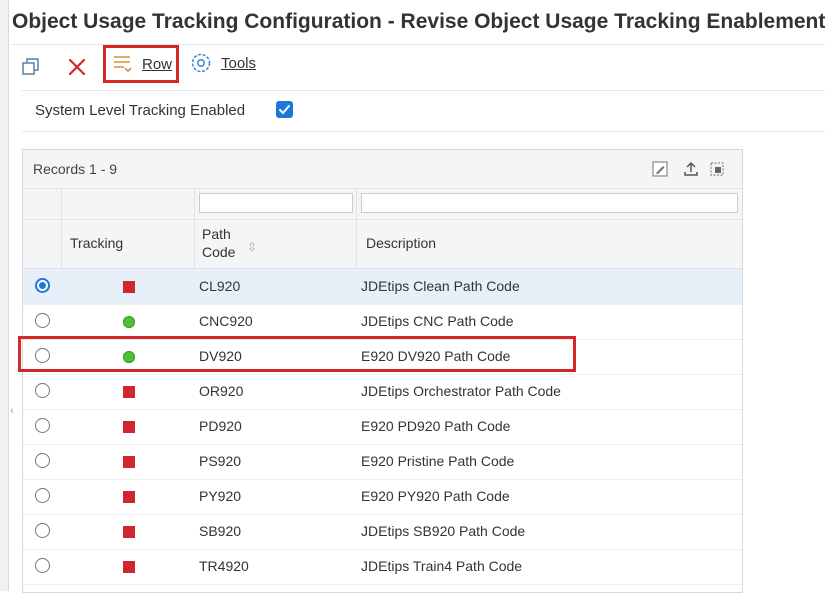 The height and width of the screenshot is (593, 825). I want to click on path-code-cell: PS920, so click(220, 461).